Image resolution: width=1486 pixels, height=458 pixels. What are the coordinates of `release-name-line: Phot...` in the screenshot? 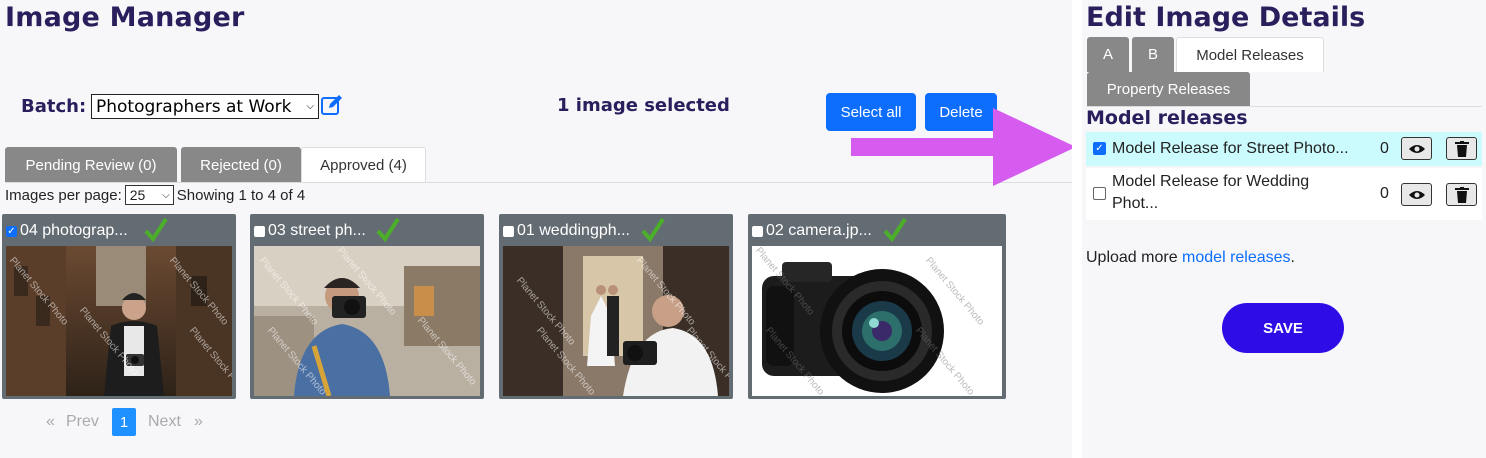 It's located at (1135, 203).